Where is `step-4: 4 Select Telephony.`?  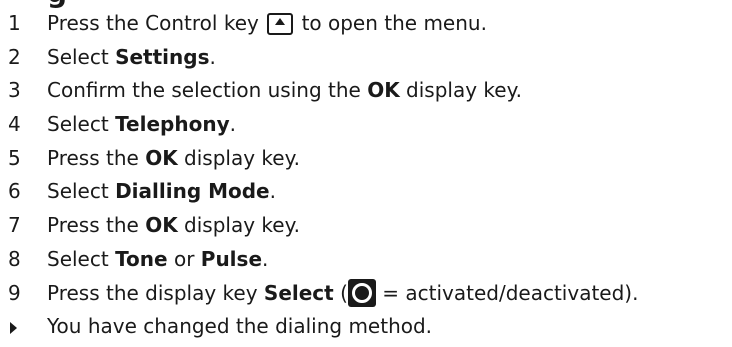 step-4: 4 Select Telephony. is located at coordinates (366, 125).